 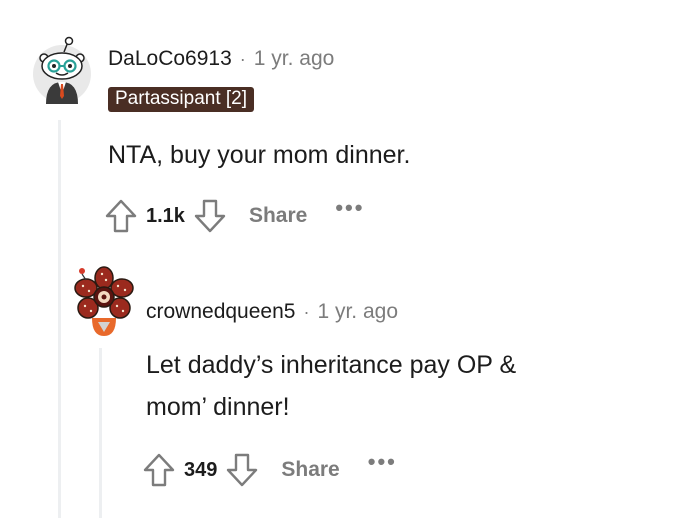 I want to click on thread-line-top-level, so click(x=59, y=319).